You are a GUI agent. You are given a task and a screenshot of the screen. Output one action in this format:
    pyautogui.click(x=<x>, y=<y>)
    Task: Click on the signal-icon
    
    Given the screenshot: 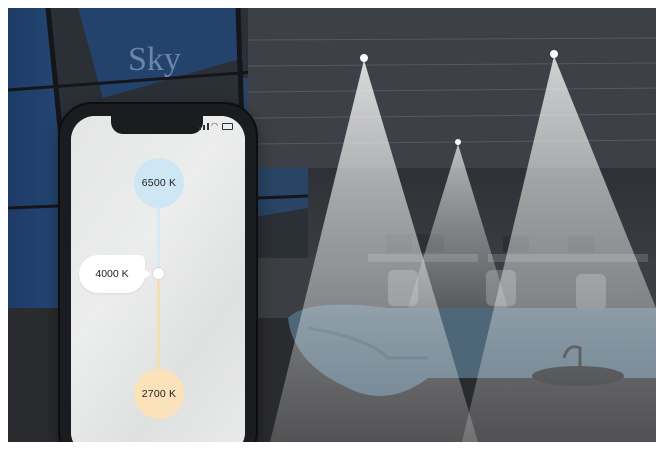 What is the action you would take?
    pyautogui.click(x=200, y=128)
    